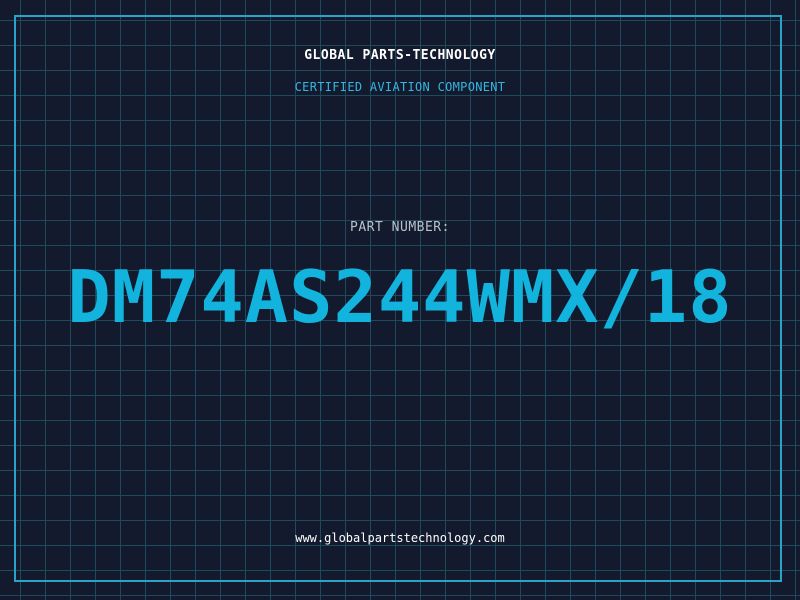 This screenshot has width=800, height=600. Describe the element at coordinates (400, 297) in the screenshot. I see `part-number-value: DM74AS244WMX/18` at that location.